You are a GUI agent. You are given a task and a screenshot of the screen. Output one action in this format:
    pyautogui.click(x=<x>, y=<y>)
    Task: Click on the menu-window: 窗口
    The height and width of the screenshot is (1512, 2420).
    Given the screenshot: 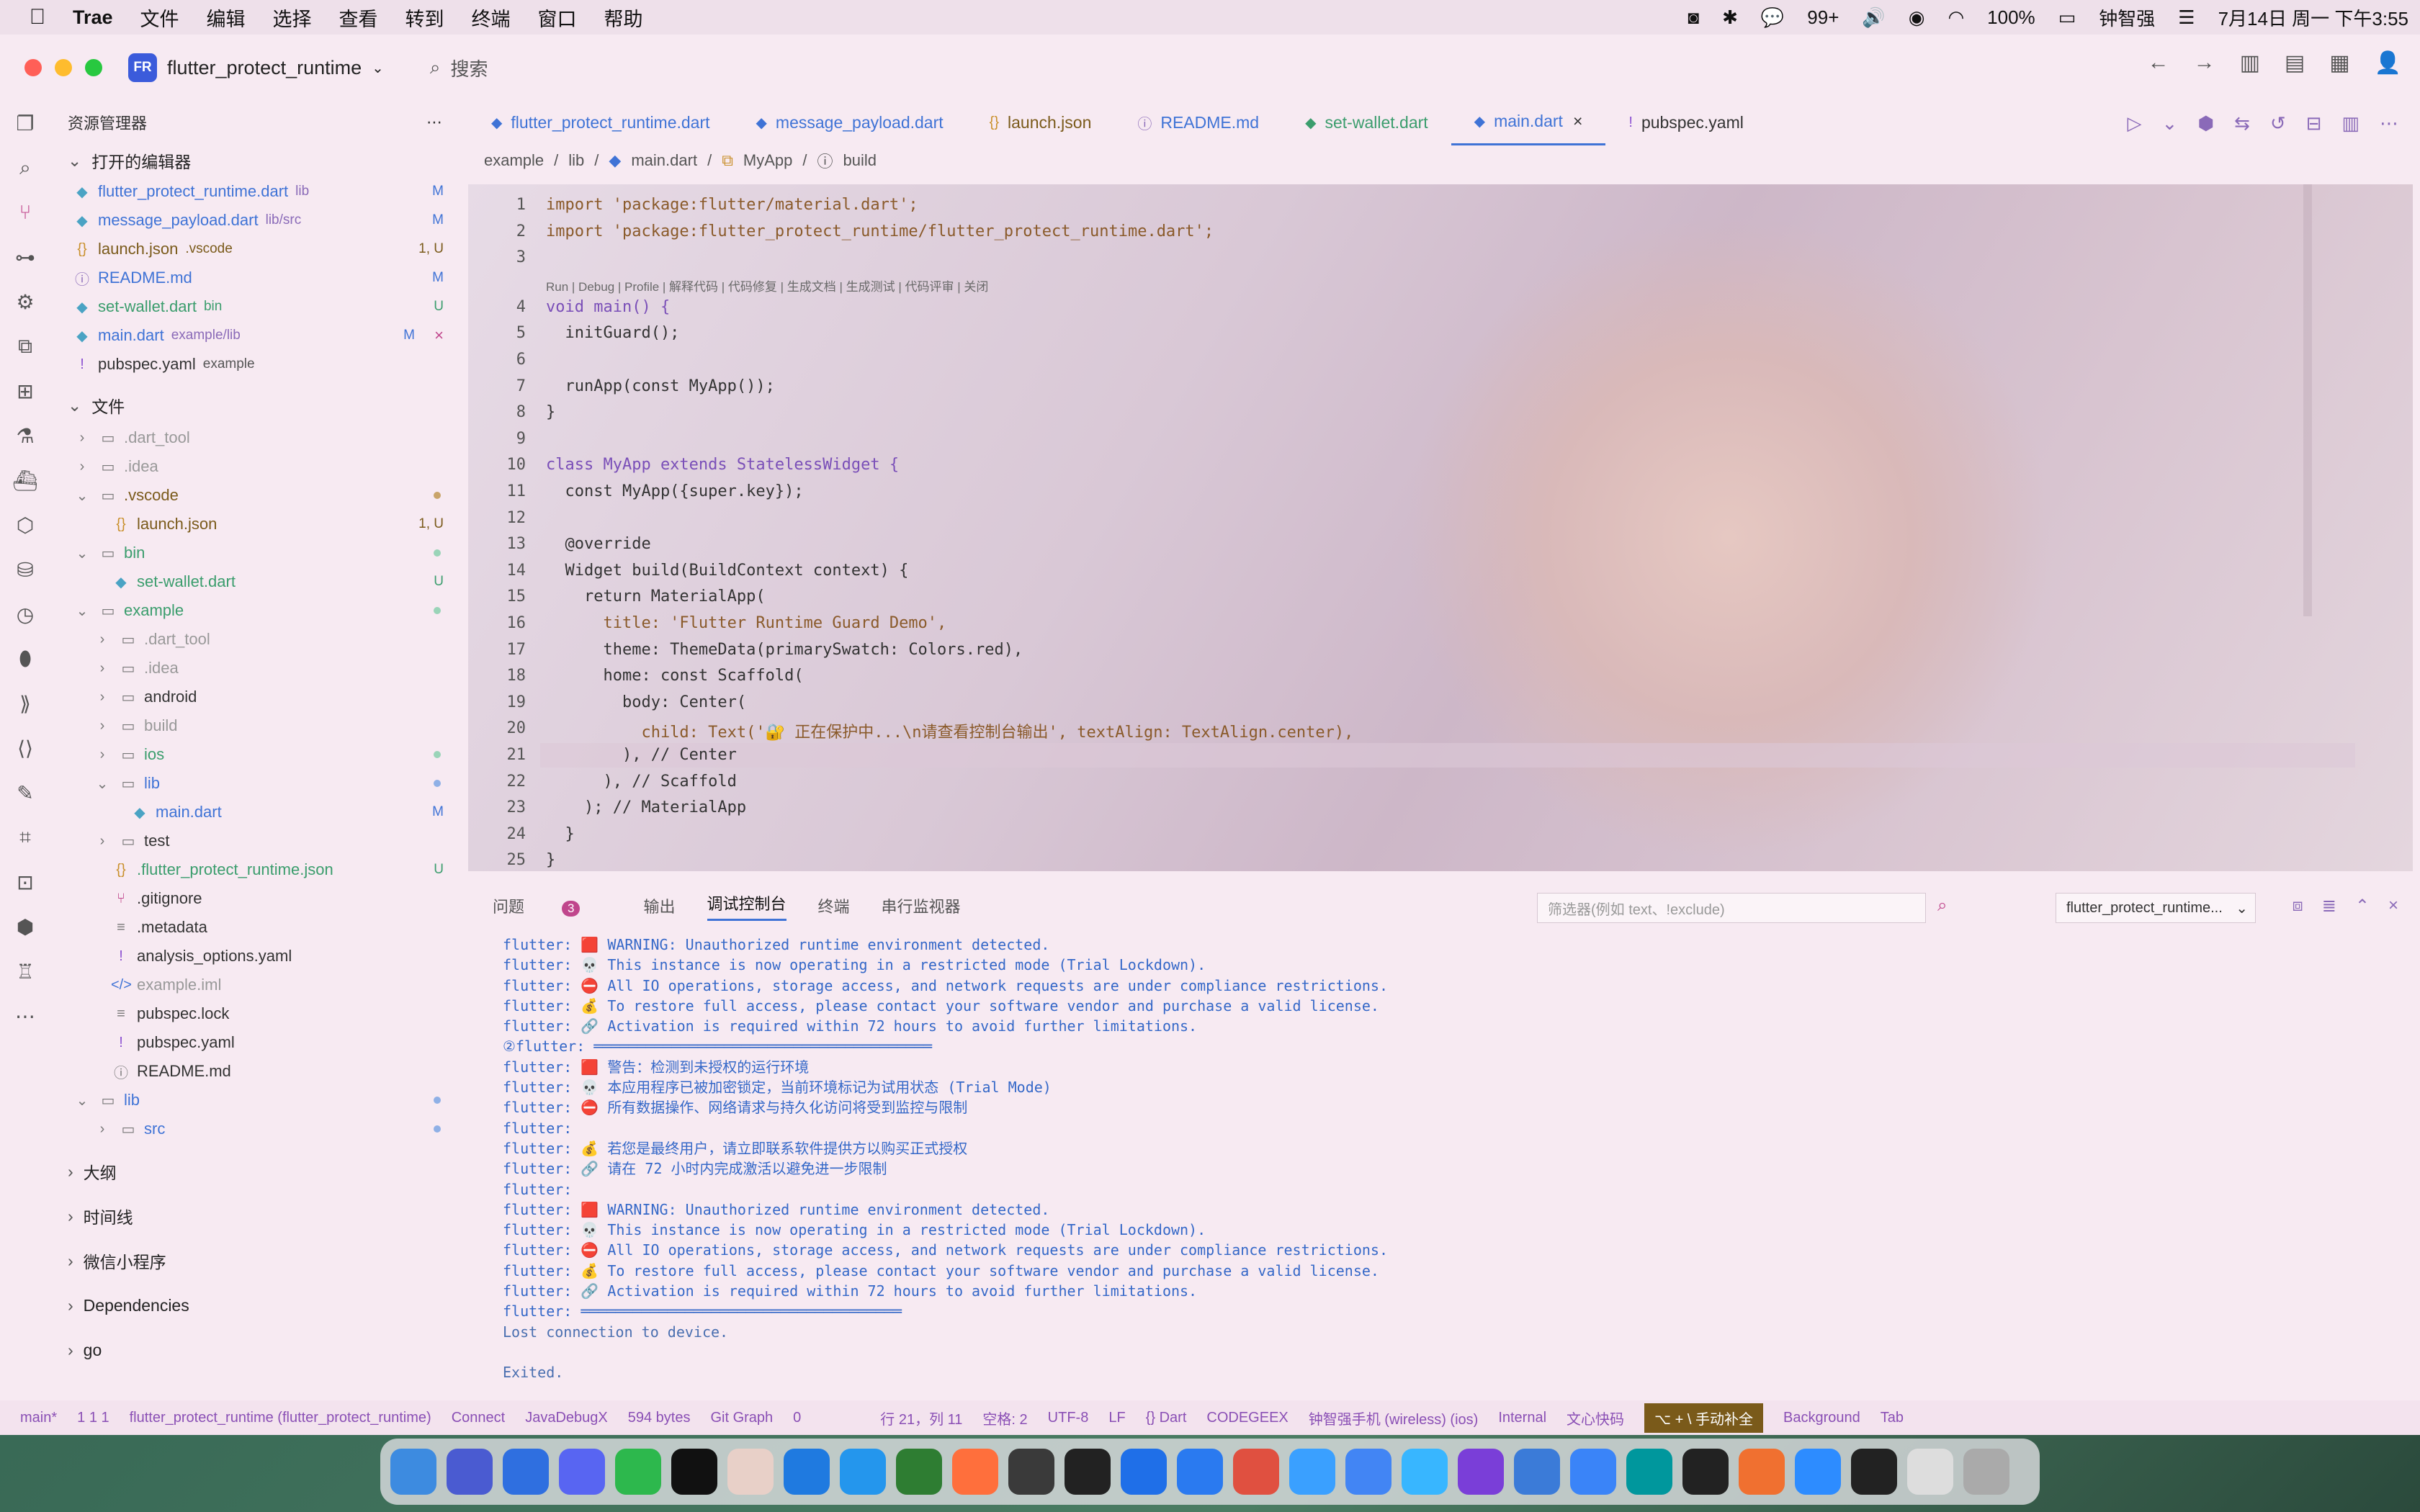 What is the action you would take?
    pyautogui.click(x=557, y=18)
    